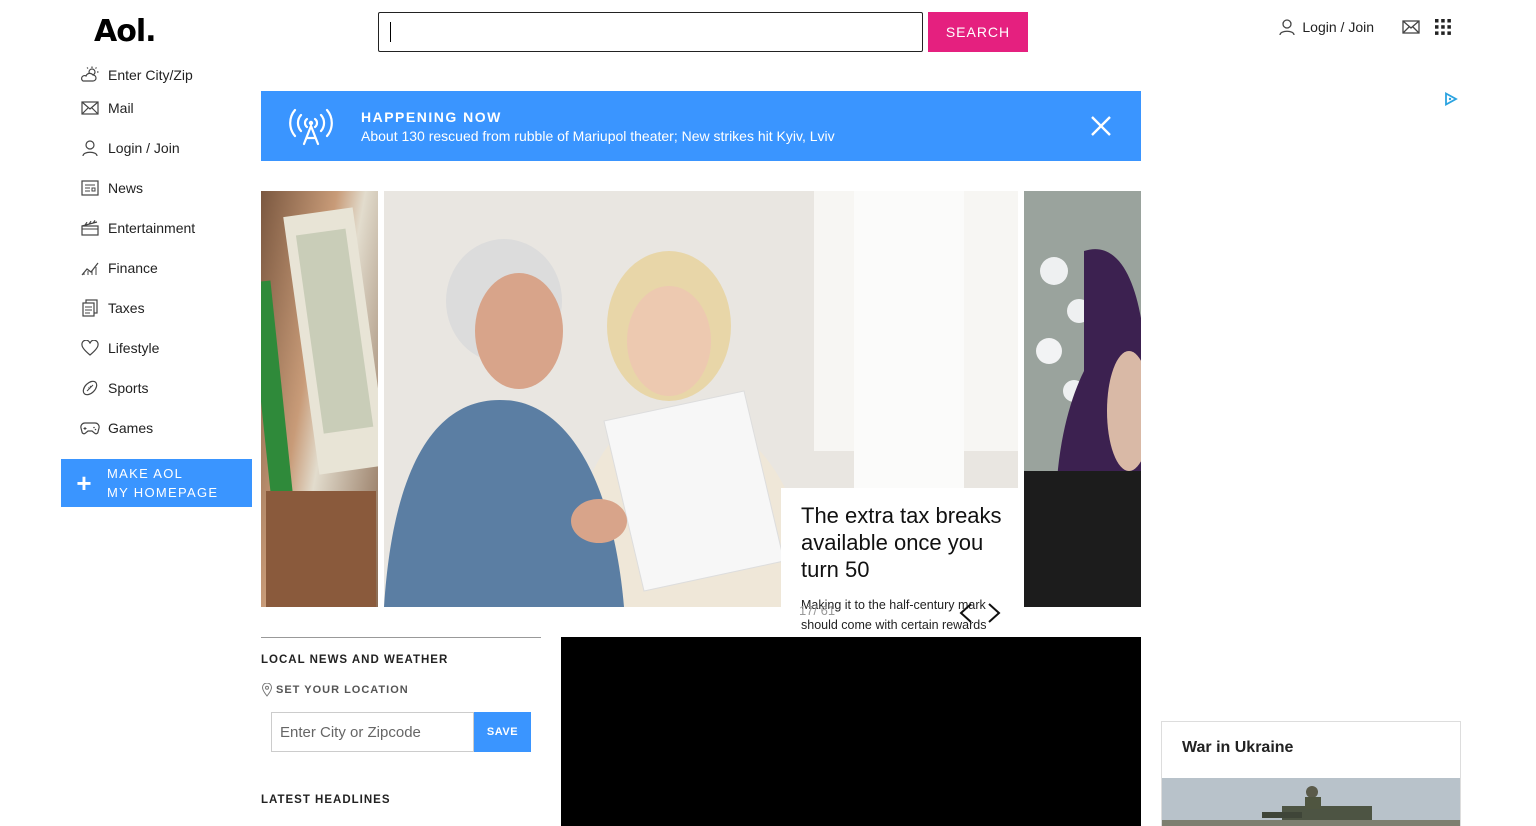 The height and width of the screenshot is (826, 1536). What do you see at coordinates (431, 116) in the screenshot?
I see `banner-title: HAPPENING NOW` at bounding box center [431, 116].